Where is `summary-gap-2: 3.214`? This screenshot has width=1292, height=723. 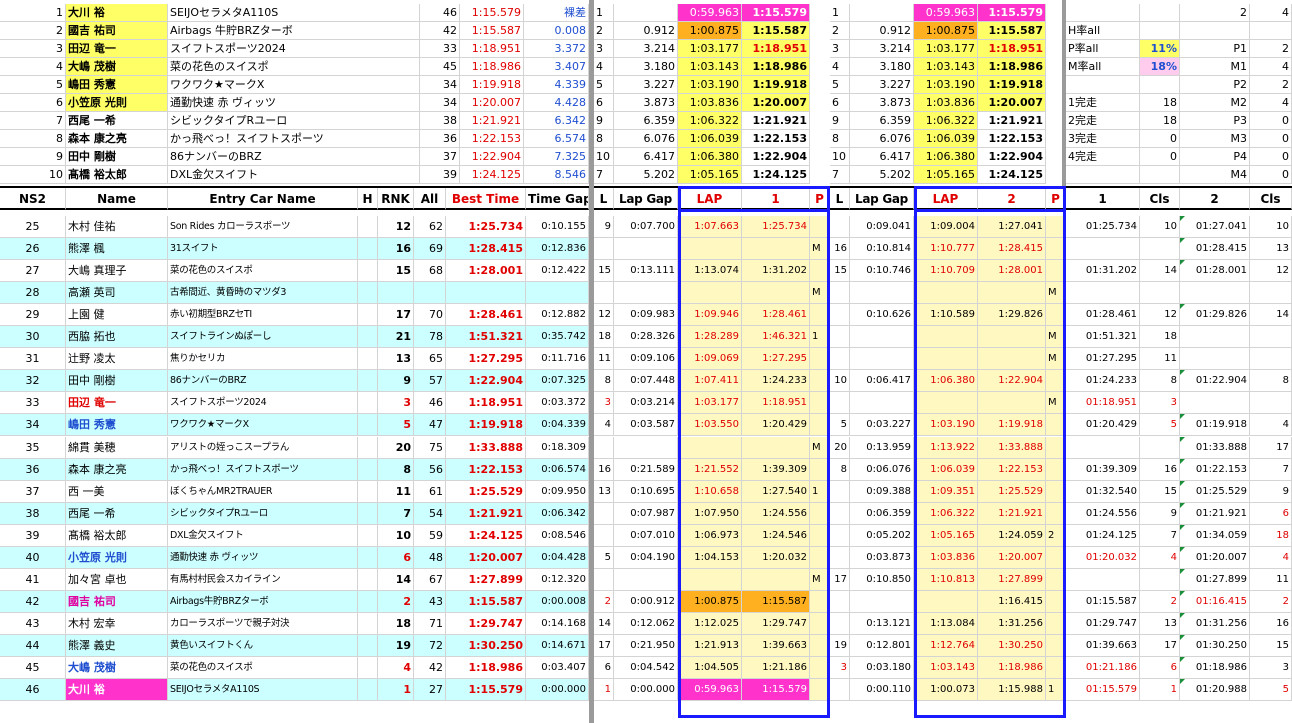 summary-gap-2: 3.214 is located at coordinates (882, 49).